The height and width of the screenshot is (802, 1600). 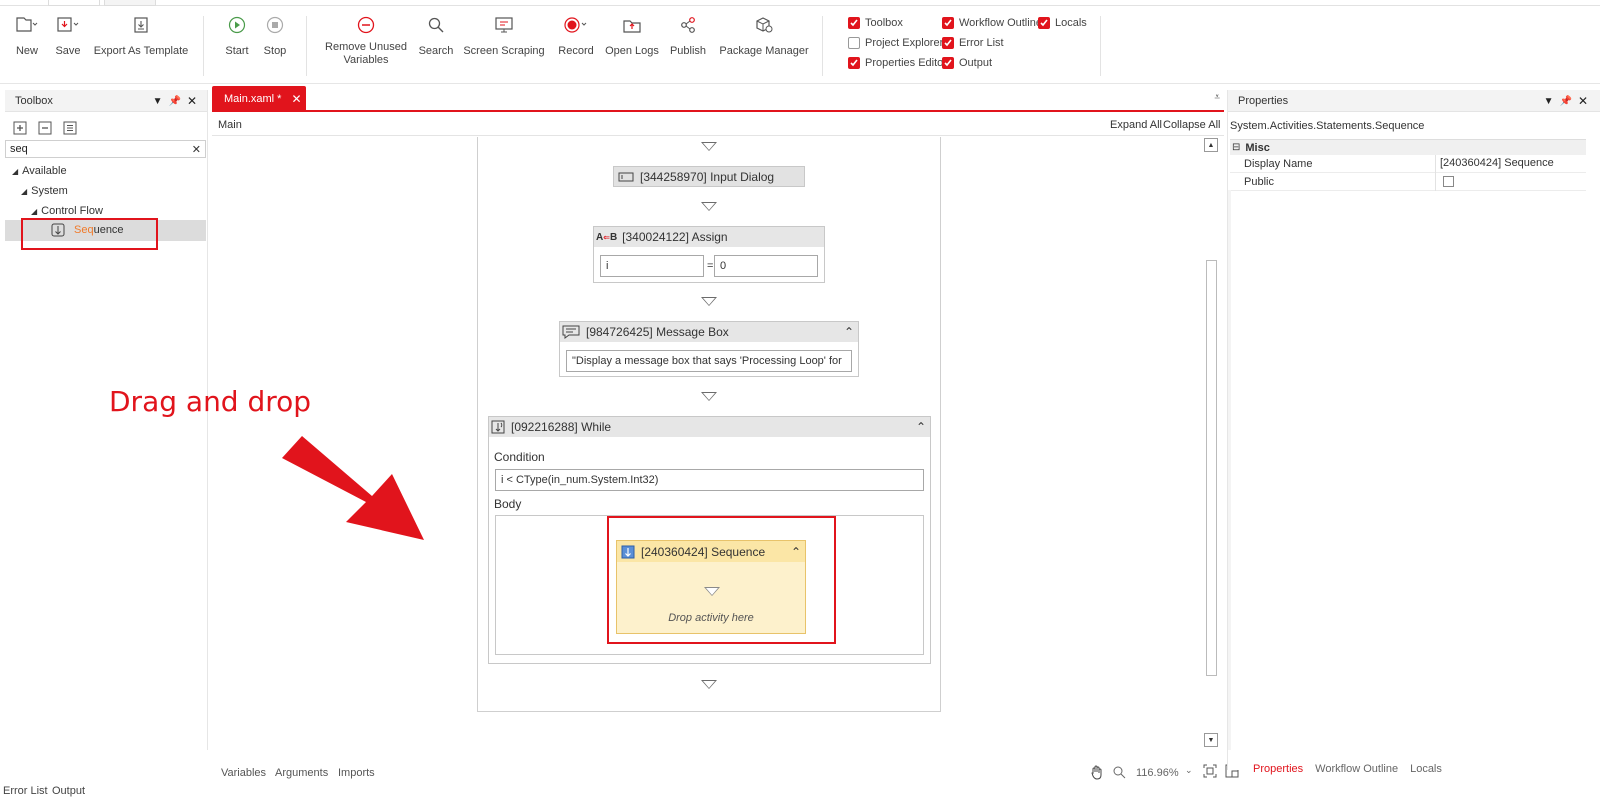 What do you see at coordinates (106, 101) in the screenshot?
I see `toolbox-header: Toolbox ▼ 📌 ✕` at bounding box center [106, 101].